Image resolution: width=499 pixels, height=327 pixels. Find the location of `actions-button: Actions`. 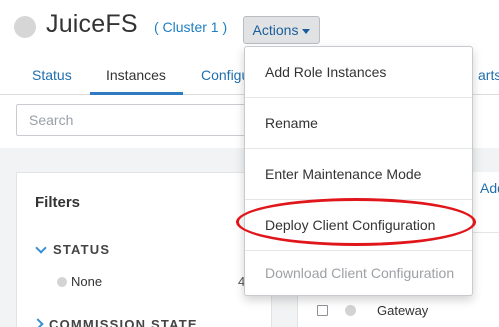

actions-button: Actions is located at coordinates (281, 30).